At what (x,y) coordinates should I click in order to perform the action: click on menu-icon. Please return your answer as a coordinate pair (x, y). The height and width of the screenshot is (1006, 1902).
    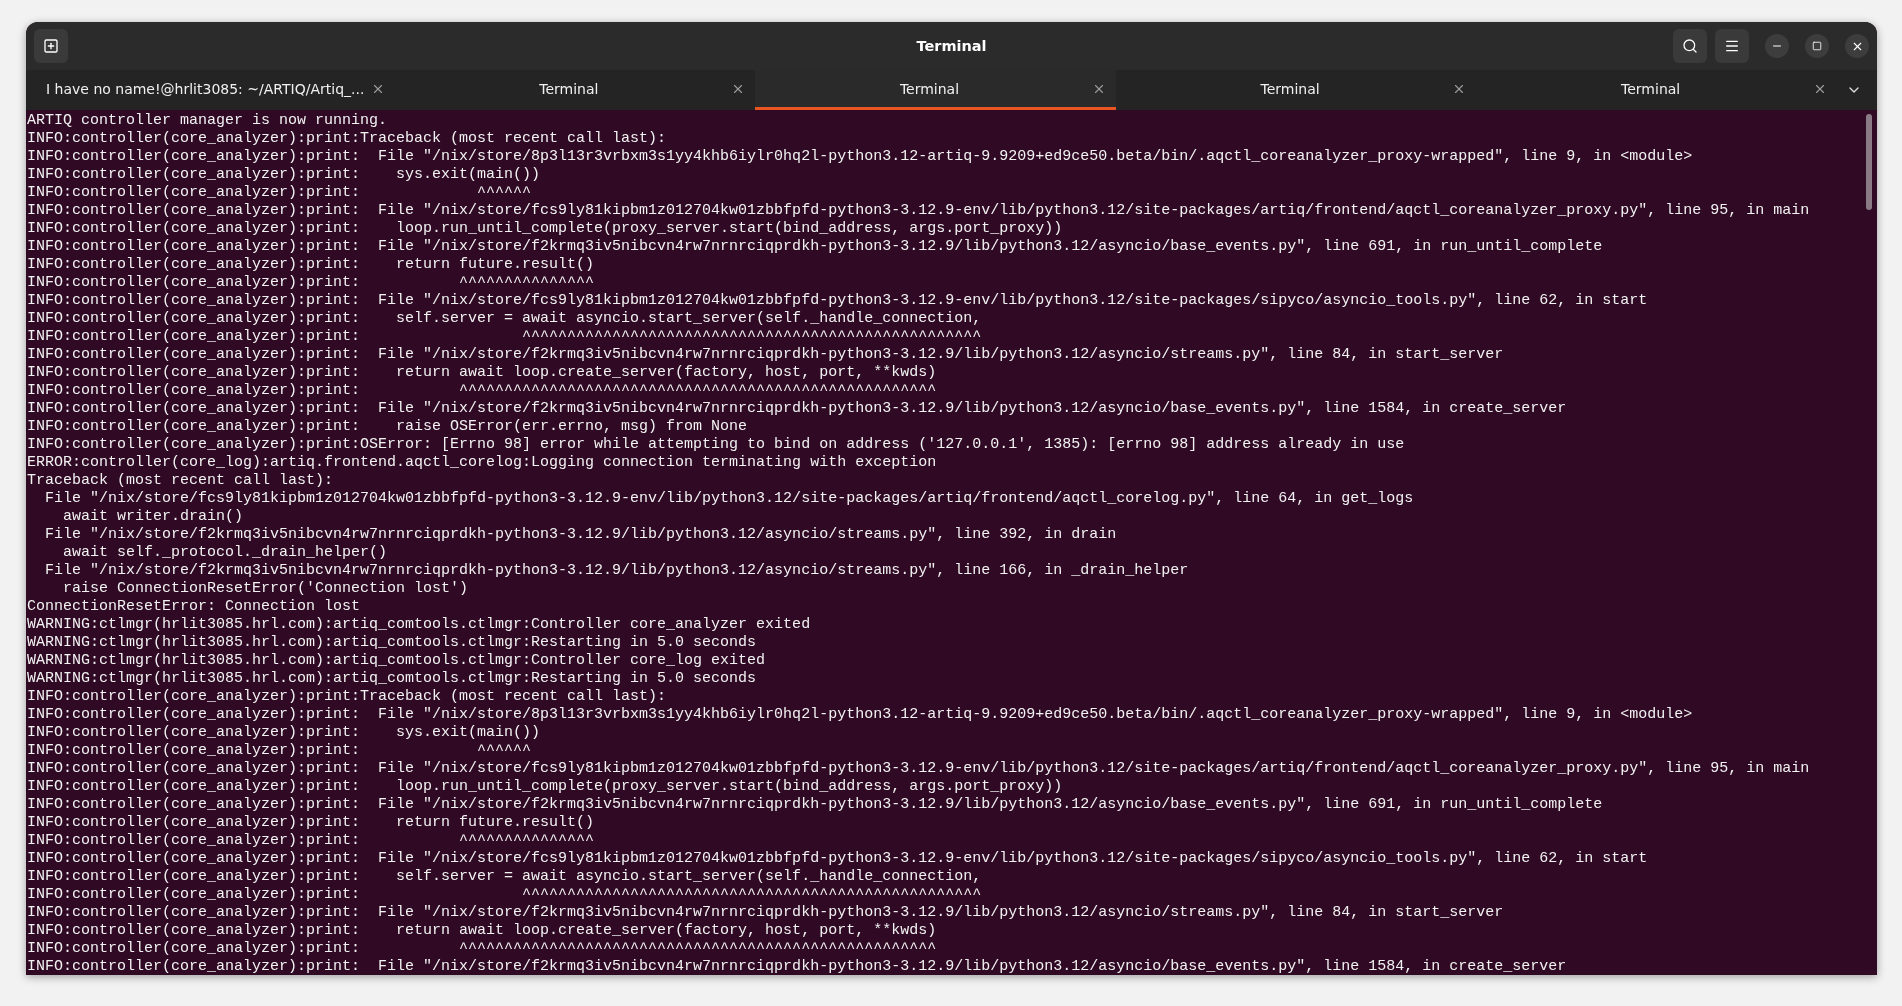
    Looking at the image, I should click on (1732, 46).